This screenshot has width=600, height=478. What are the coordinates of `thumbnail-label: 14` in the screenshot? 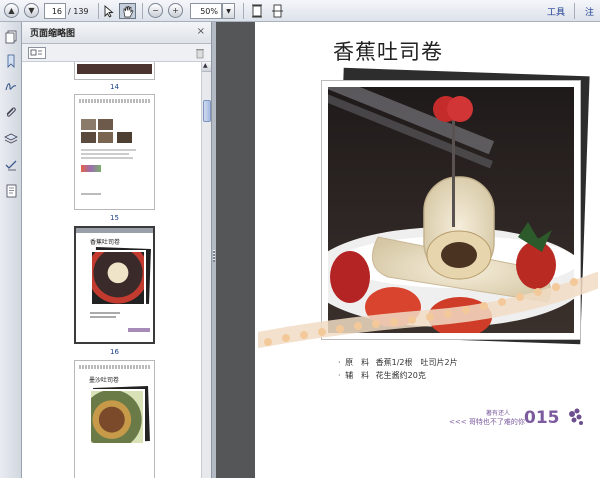 It's located at (114, 87).